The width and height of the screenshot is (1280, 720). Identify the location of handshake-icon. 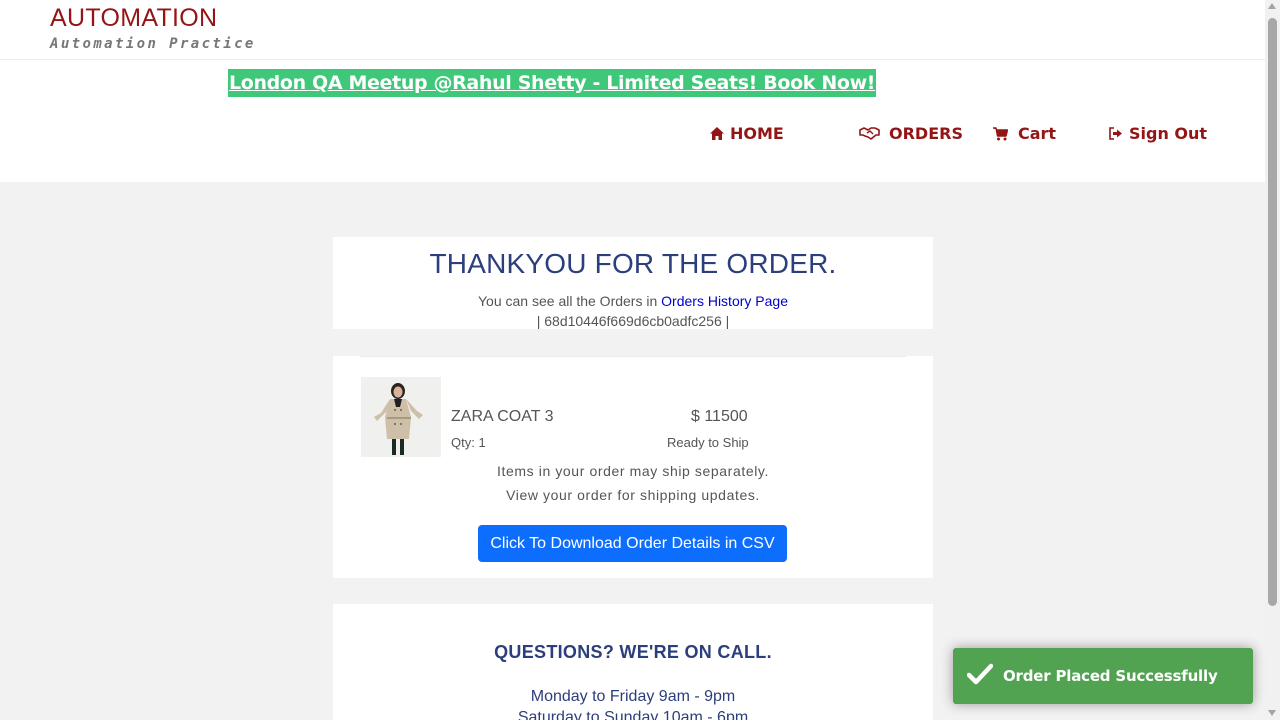
(869, 133).